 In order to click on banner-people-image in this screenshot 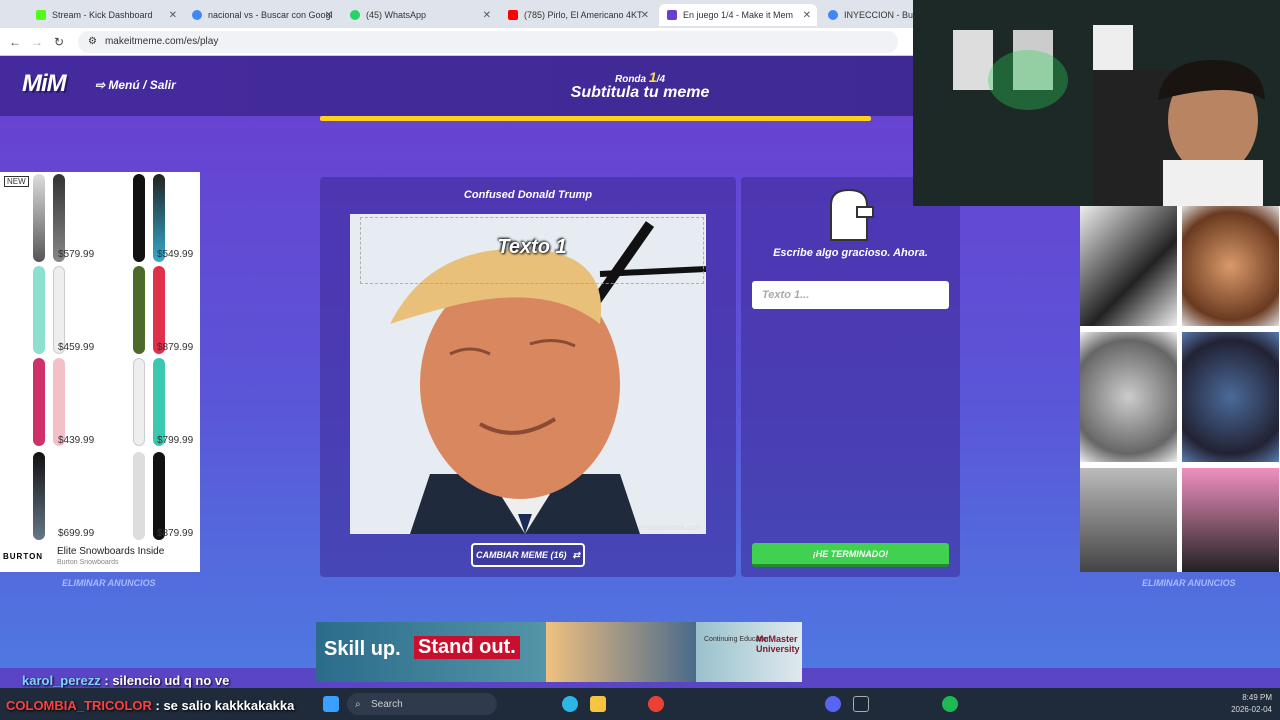, I will do `click(621, 652)`.